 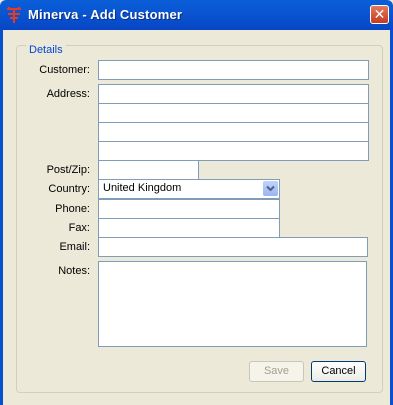 What do you see at coordinates (233, 94) in the screenshot?
I see `address-line-1-field` at bounding box center [233, 94].